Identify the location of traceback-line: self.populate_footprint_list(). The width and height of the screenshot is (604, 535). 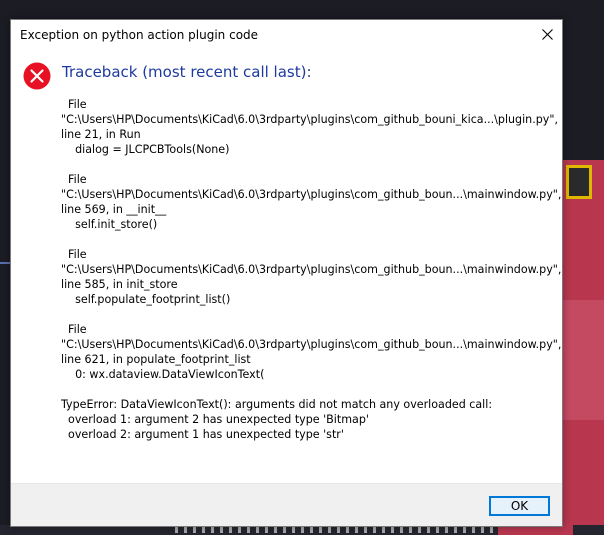
(146, 299).